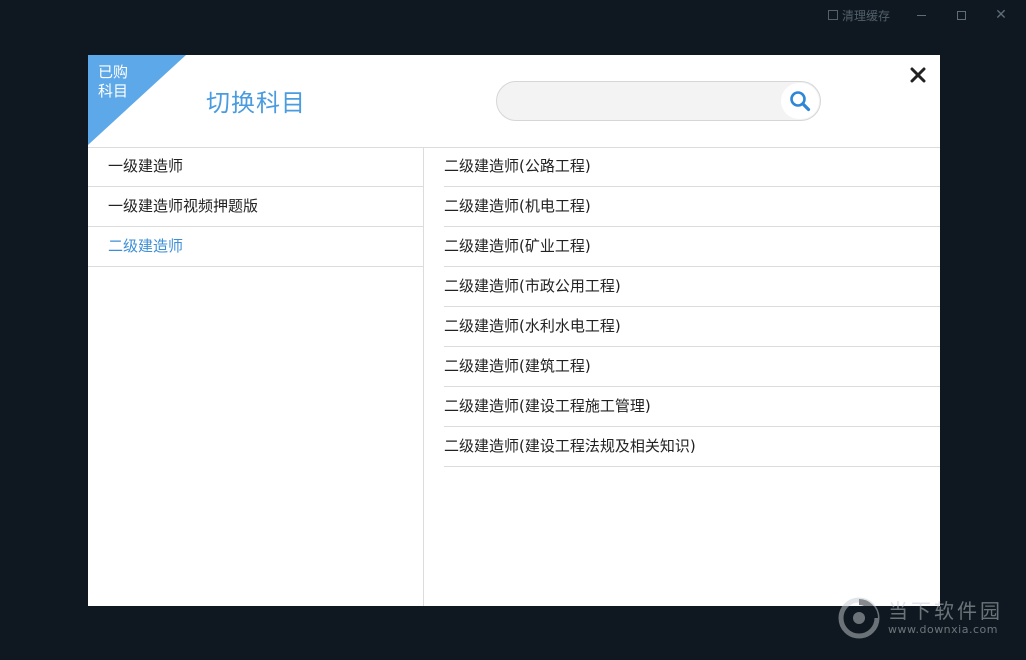 Image resolution: width=1026 pixels, height=660 pixels. I want to click on watermark-text: 当下软件园 www.downxia.com, so click(945, 618).